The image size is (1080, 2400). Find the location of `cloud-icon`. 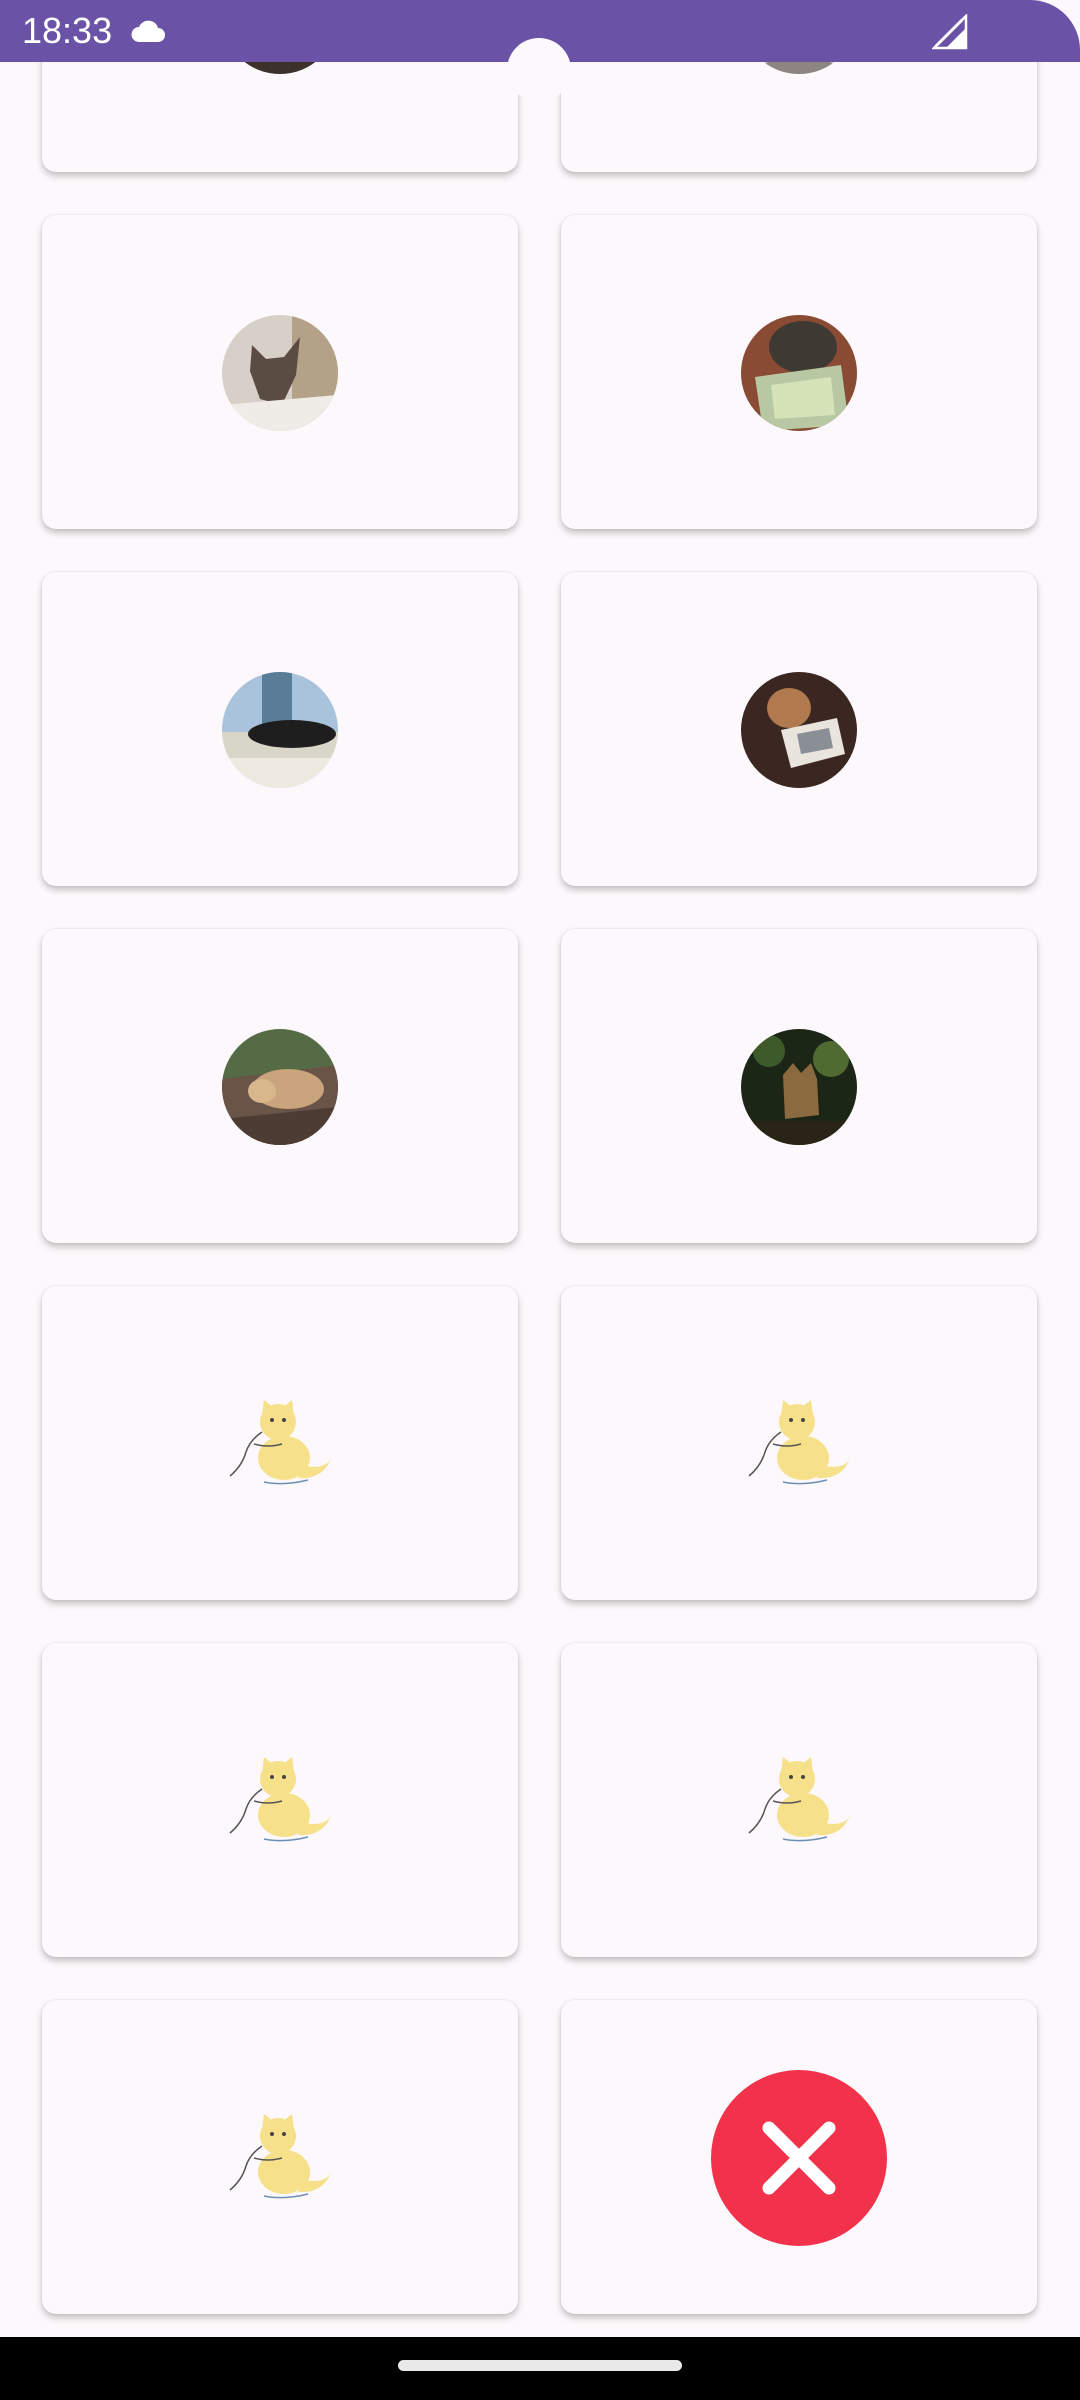

cloud-icon is located at coordinates (148, 31).